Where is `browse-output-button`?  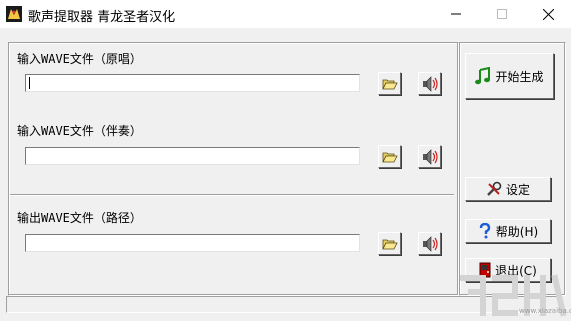
browse-output-button is located at coordinates (389, 243).